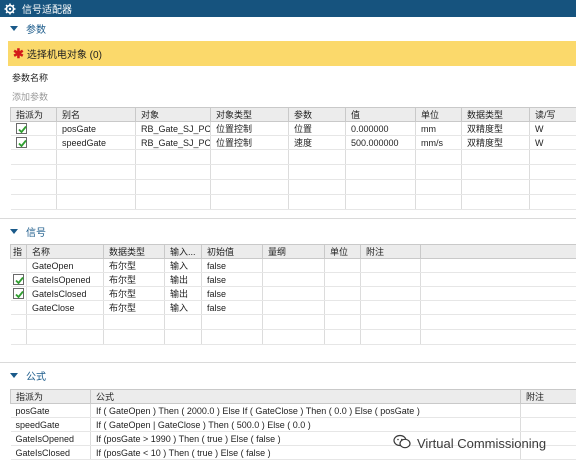  What do you see at coordinates (96, 114) in the screenshot?
I see `col-header: 别名` at bounding box center [96, 114].